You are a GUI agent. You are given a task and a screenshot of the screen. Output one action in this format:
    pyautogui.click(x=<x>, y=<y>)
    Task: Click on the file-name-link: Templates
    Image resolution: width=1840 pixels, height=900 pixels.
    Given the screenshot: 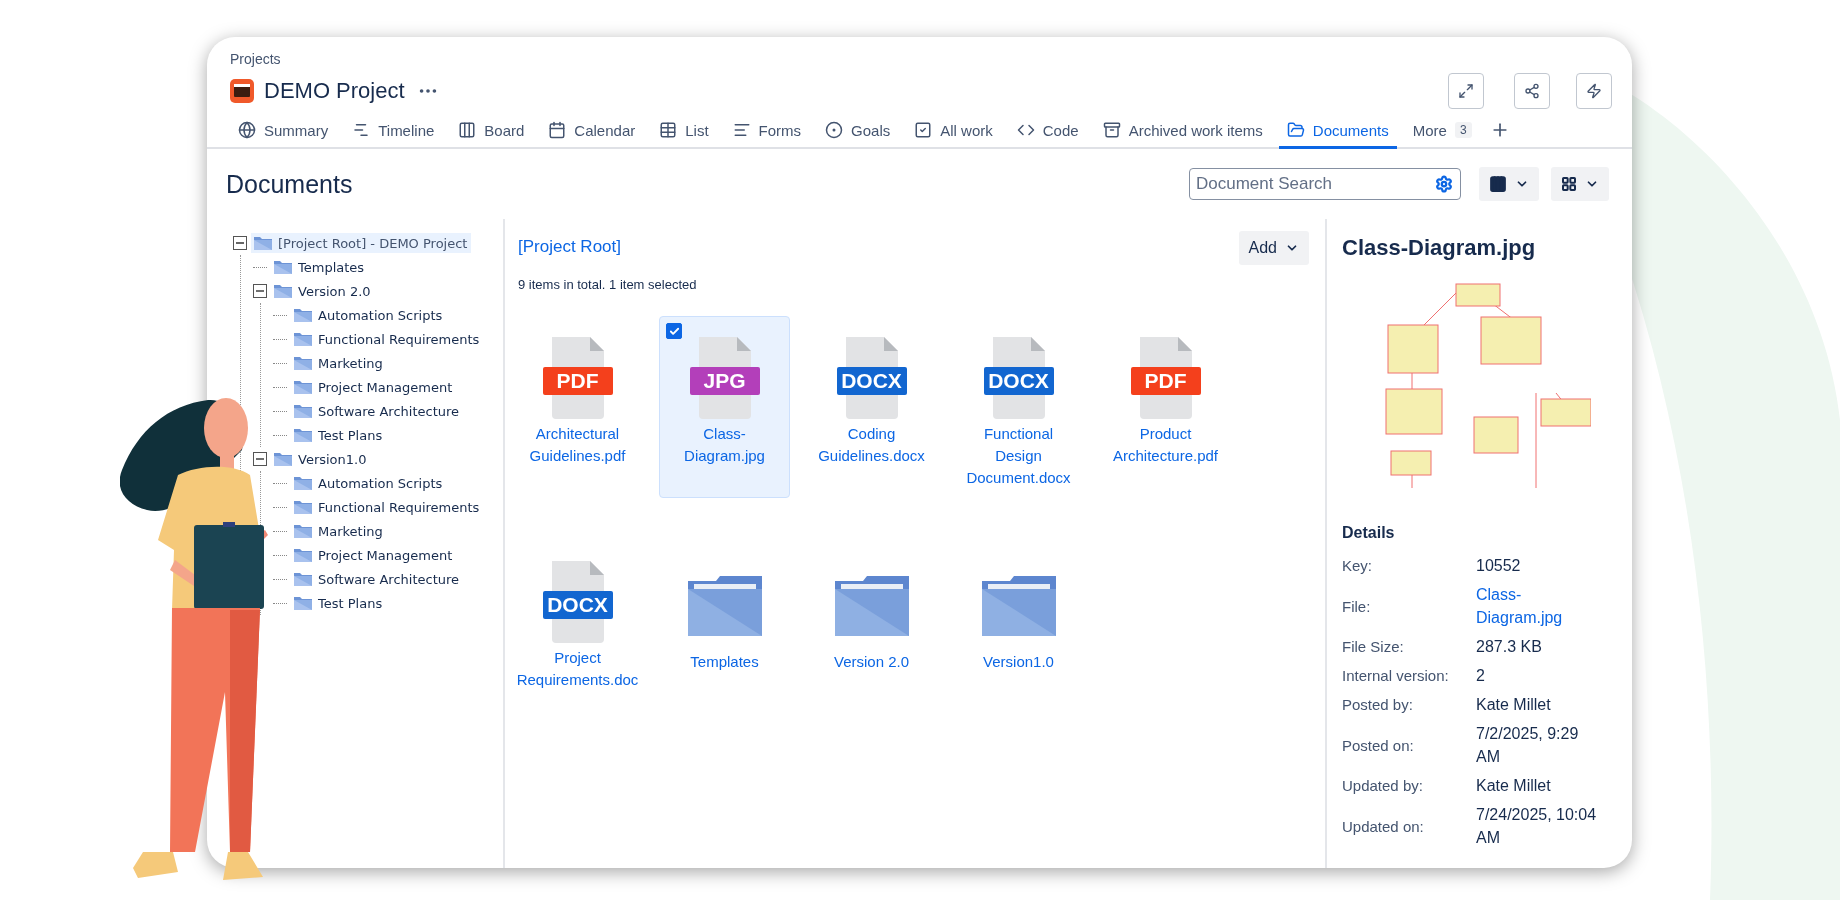 What is the action you would take?
    pyautogui.click(x=724, y=662)
    